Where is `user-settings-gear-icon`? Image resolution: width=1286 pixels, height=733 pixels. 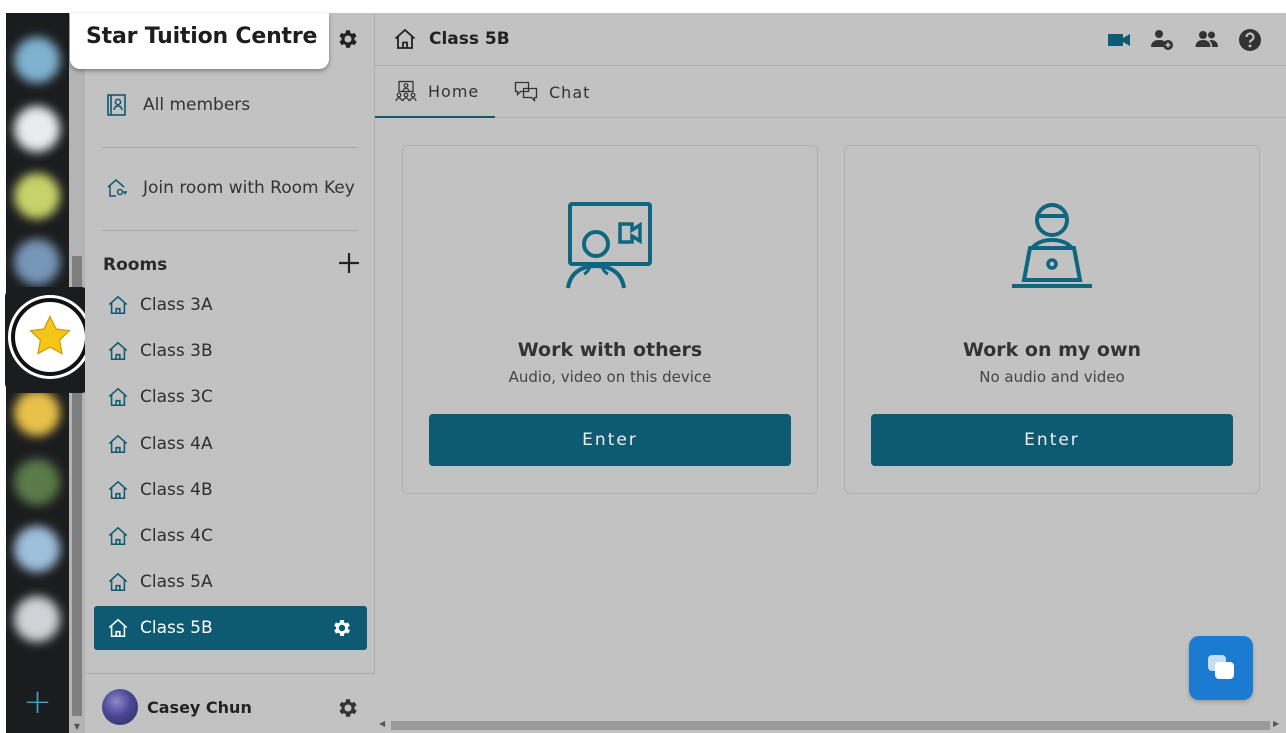 user-settings-gear-icon is located at coordinates (348, 710).